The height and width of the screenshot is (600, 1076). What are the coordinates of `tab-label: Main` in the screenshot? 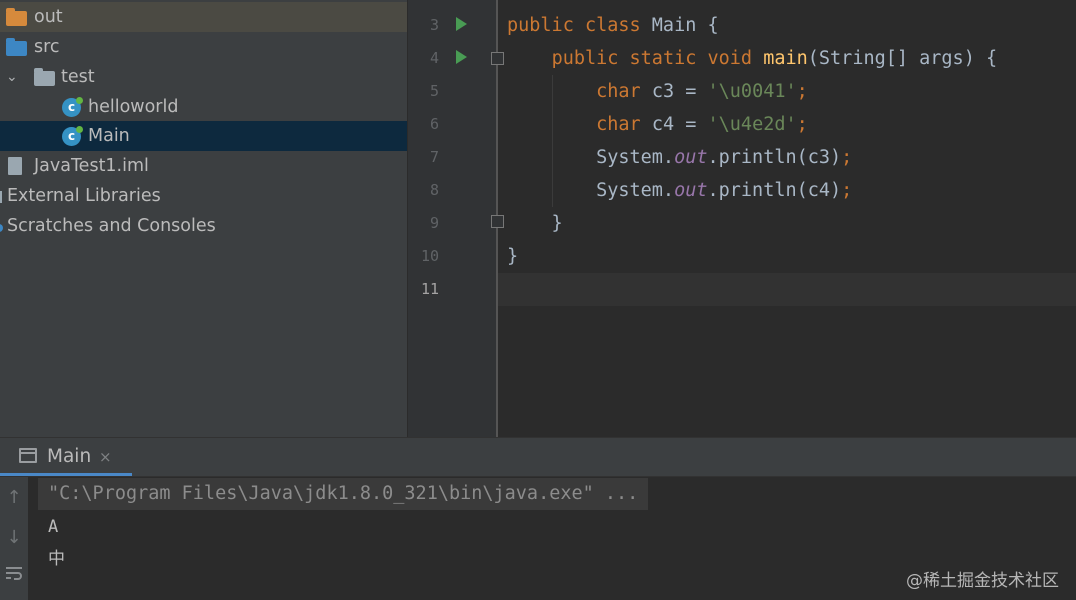 It's located at (69, 456).